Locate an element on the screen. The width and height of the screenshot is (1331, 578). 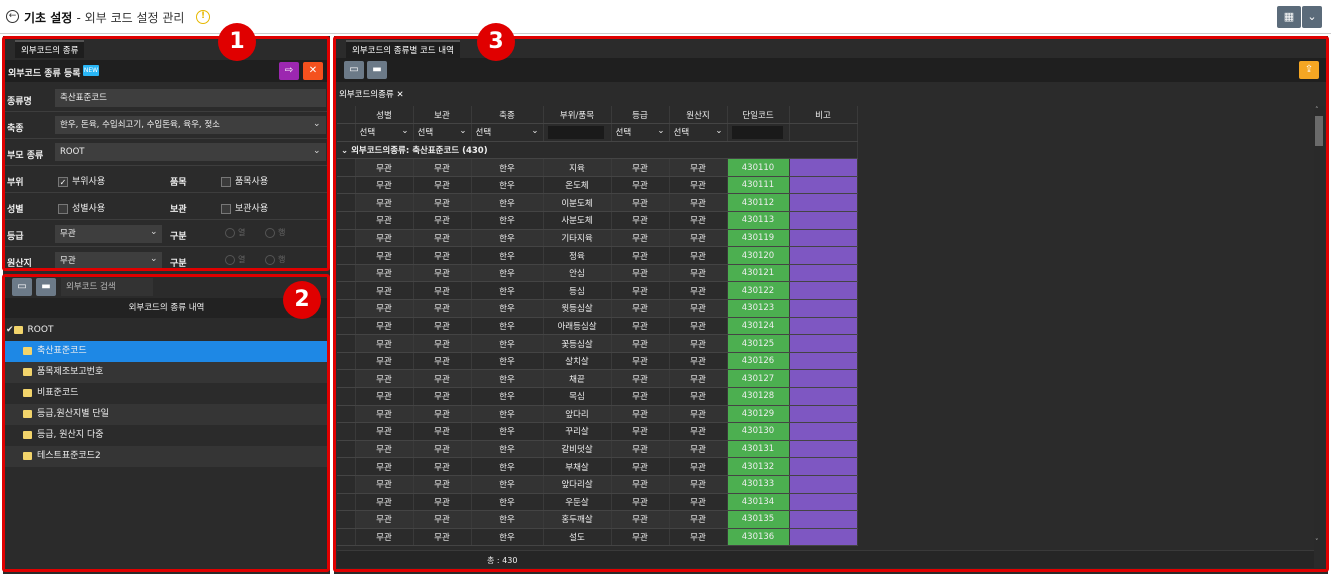
back-icon: ← is located at coordinates (12, 16).